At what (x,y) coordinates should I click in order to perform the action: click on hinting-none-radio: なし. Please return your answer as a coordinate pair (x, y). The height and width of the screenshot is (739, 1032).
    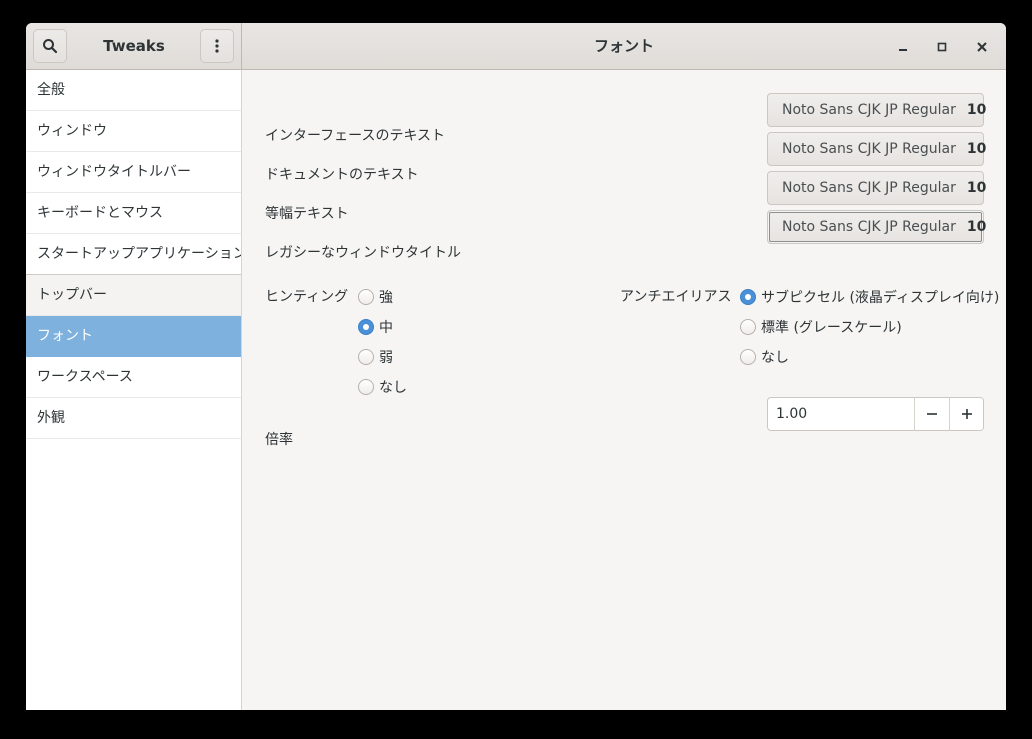
    Looking at the image, I should click on (382, 387).